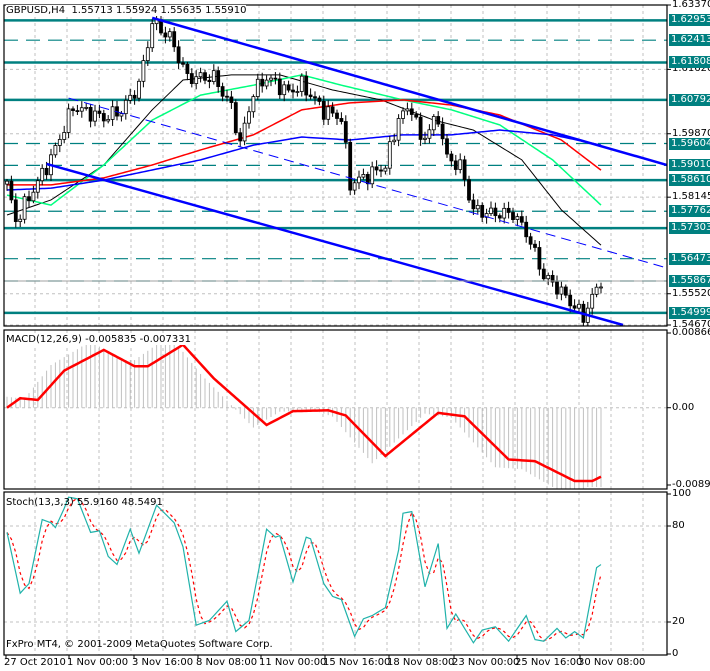 This screenshot has width=710, height=671. Describe the element at coordinates (689, 180) in the screenshot. I see `level-price-tag: 1.58610` at that location.